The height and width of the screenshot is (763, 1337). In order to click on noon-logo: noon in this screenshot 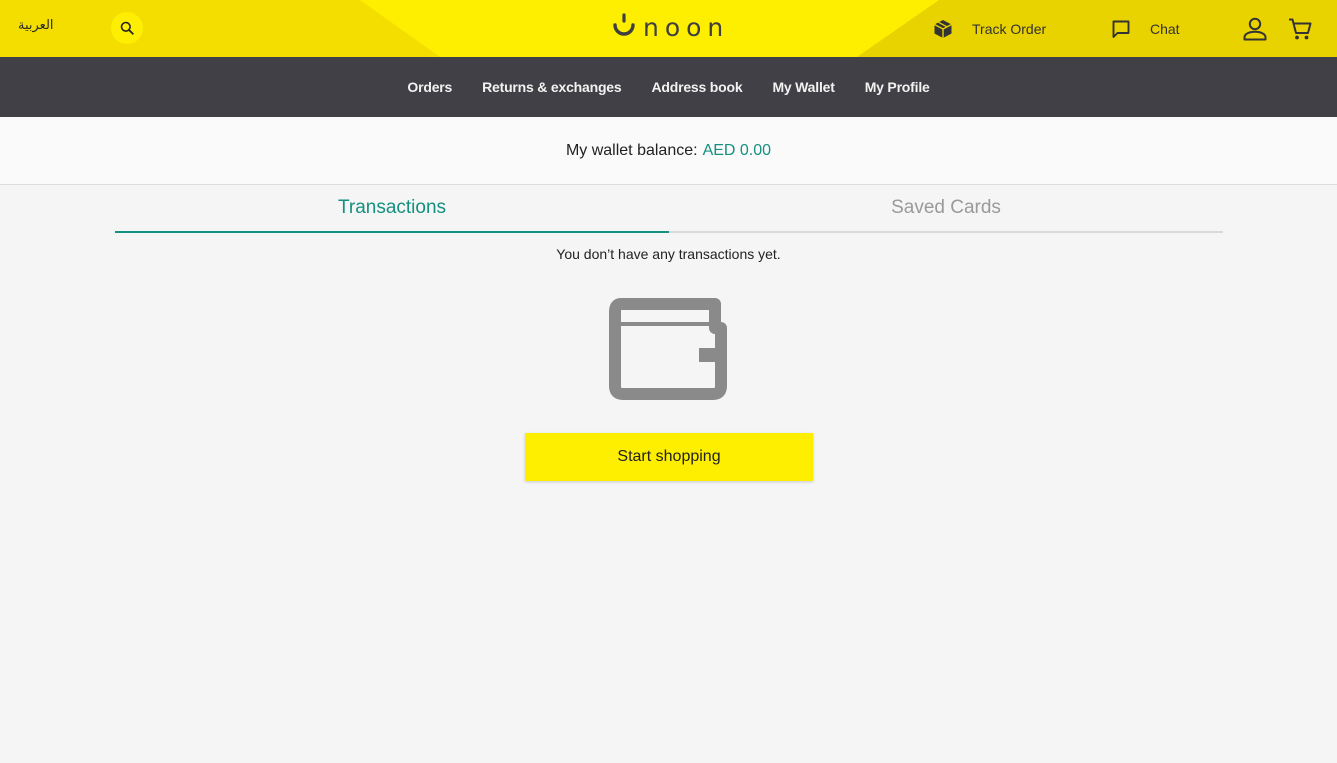, I will do `click(670, 27)`.